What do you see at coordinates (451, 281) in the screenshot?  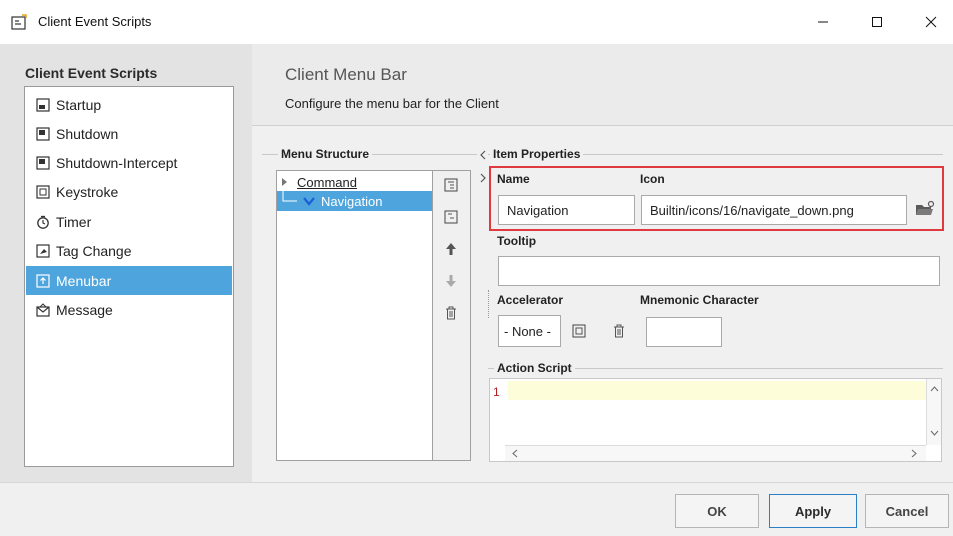 I see `move-down-icon` at bounding box center [451, 281].